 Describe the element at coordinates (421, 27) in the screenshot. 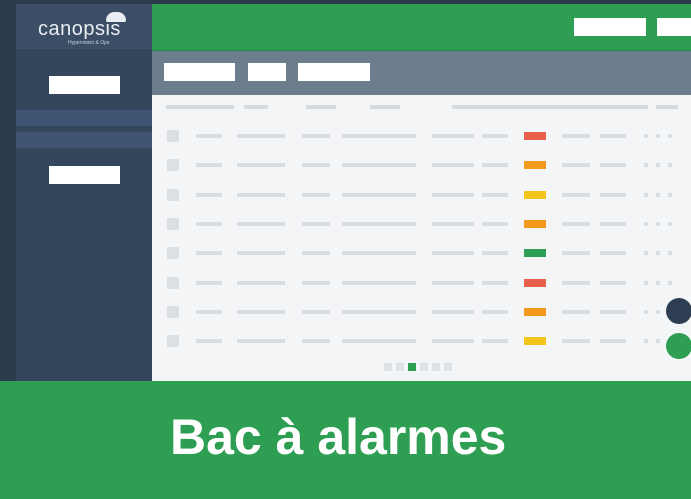

I see `top-bar` at that location.